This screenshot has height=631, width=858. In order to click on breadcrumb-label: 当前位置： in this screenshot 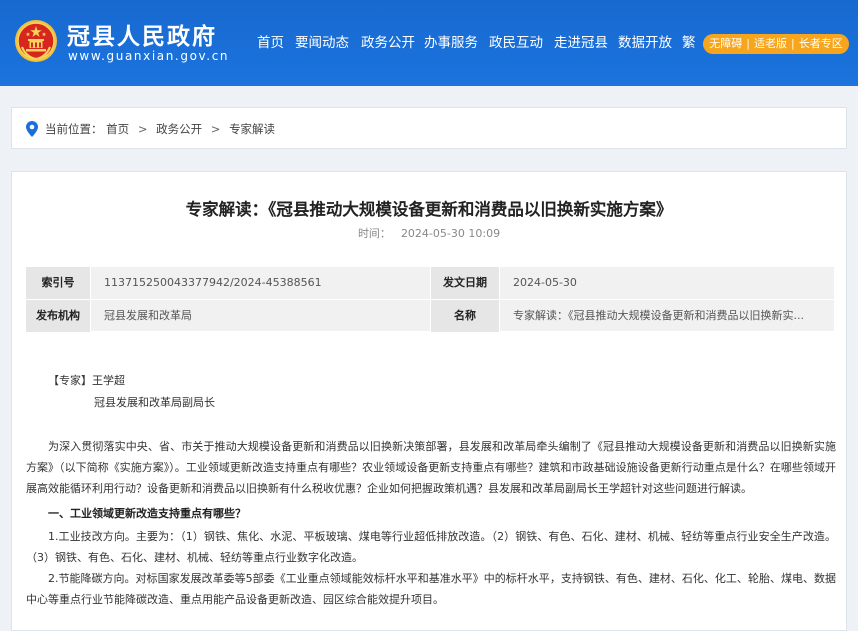, I will do `click(74, 129)`.